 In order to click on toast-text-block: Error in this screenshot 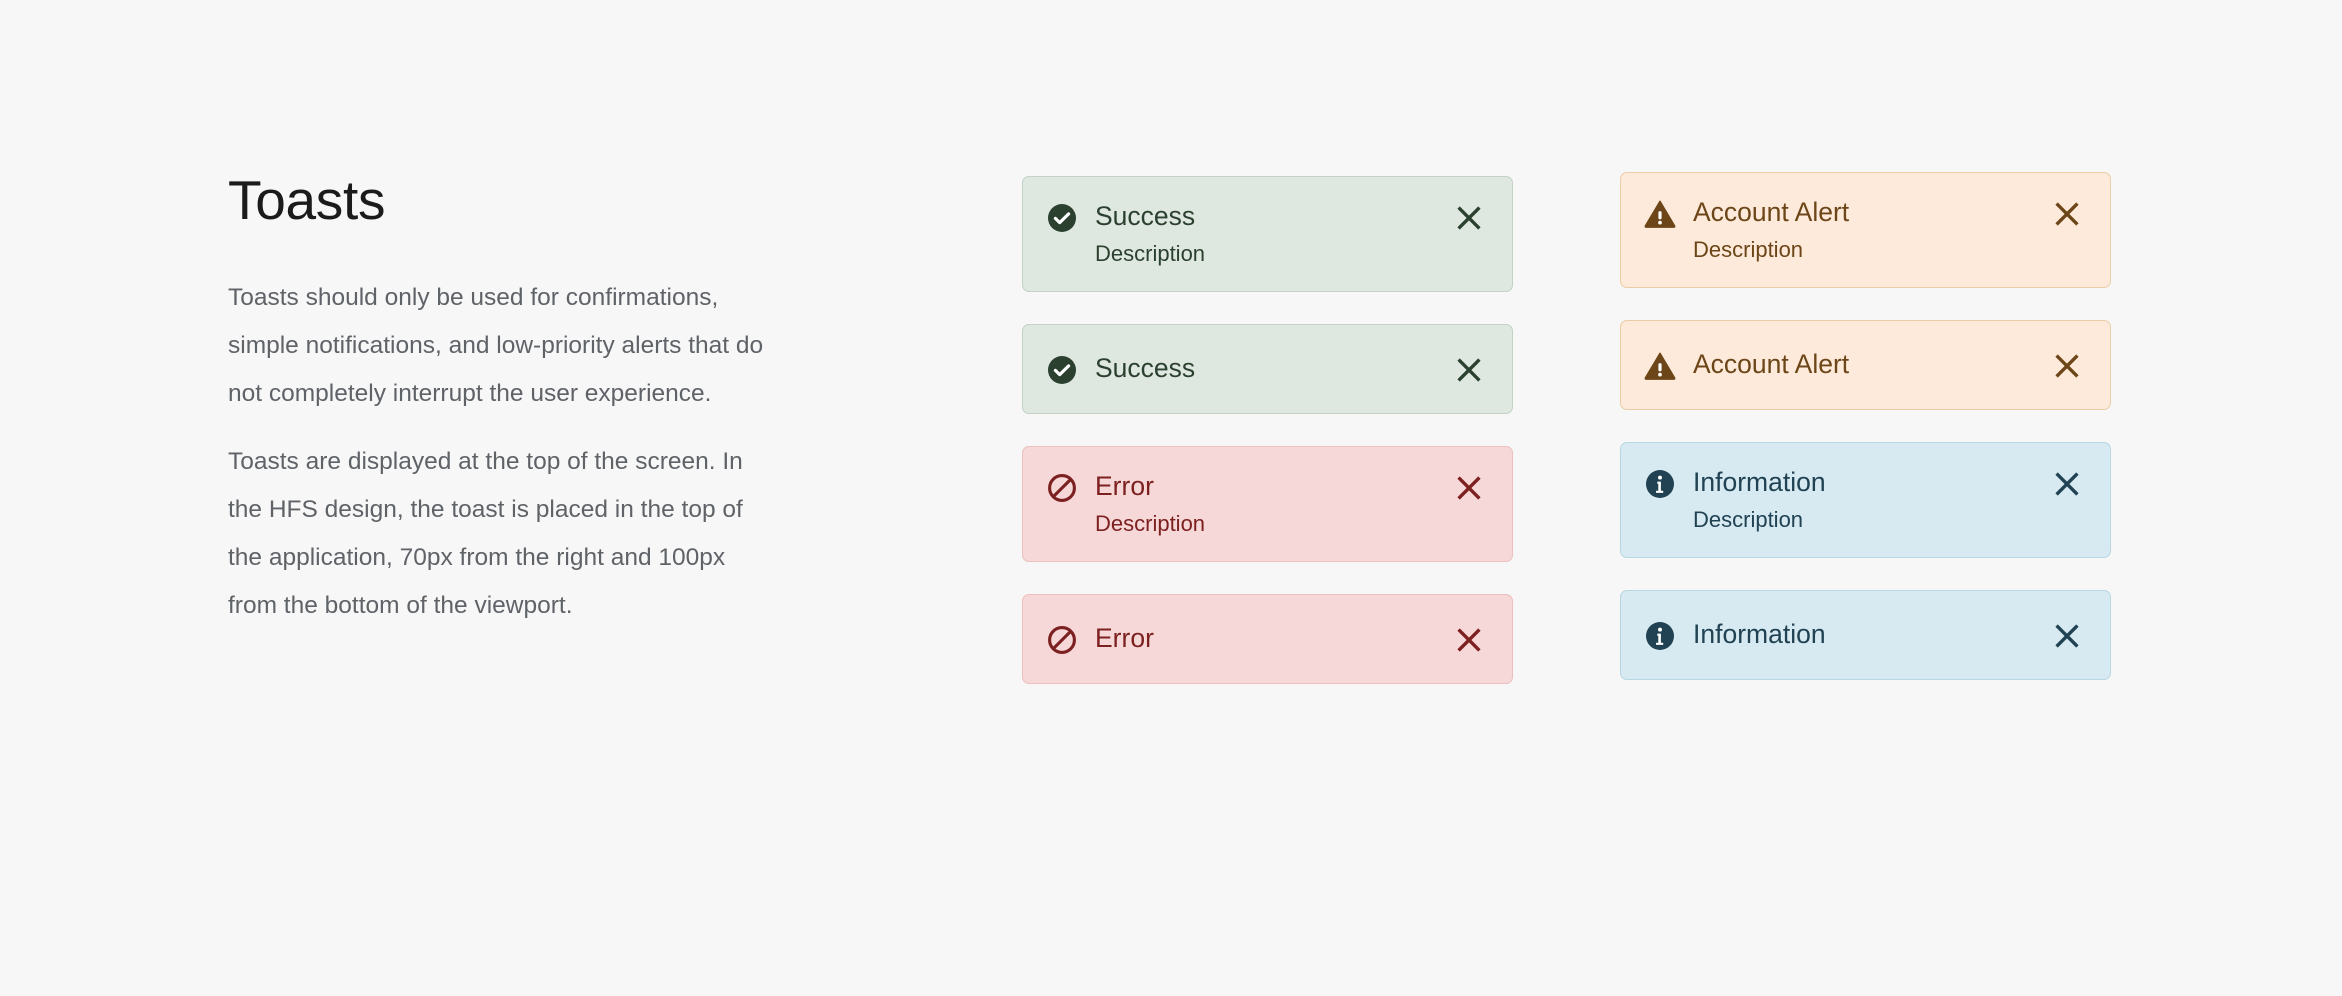, I will do `click(1267, 638)`.